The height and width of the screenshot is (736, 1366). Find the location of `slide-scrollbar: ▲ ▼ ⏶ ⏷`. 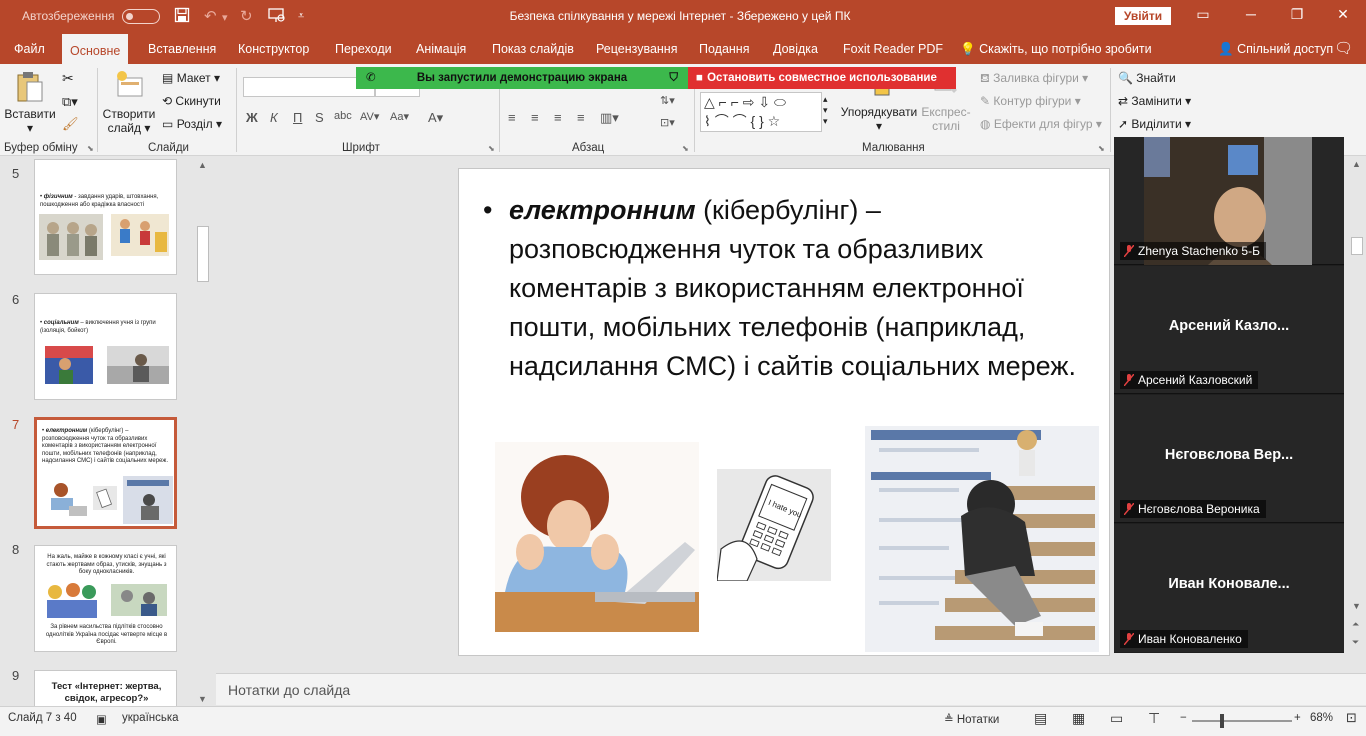

slide-scrollbar: ▲ ▼ ⏶ ⏷ is located at coordinates (1357, 407).